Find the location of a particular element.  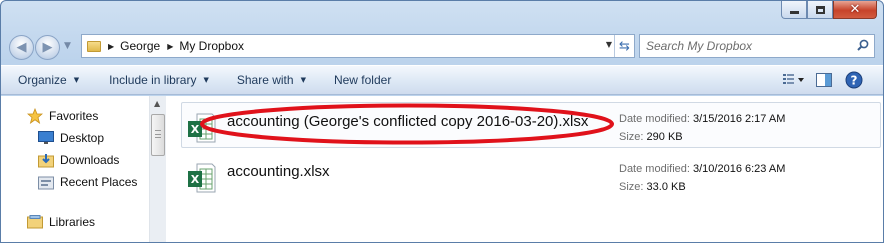

refresh-icon: ⇆ is located at coordinates (624, 46).